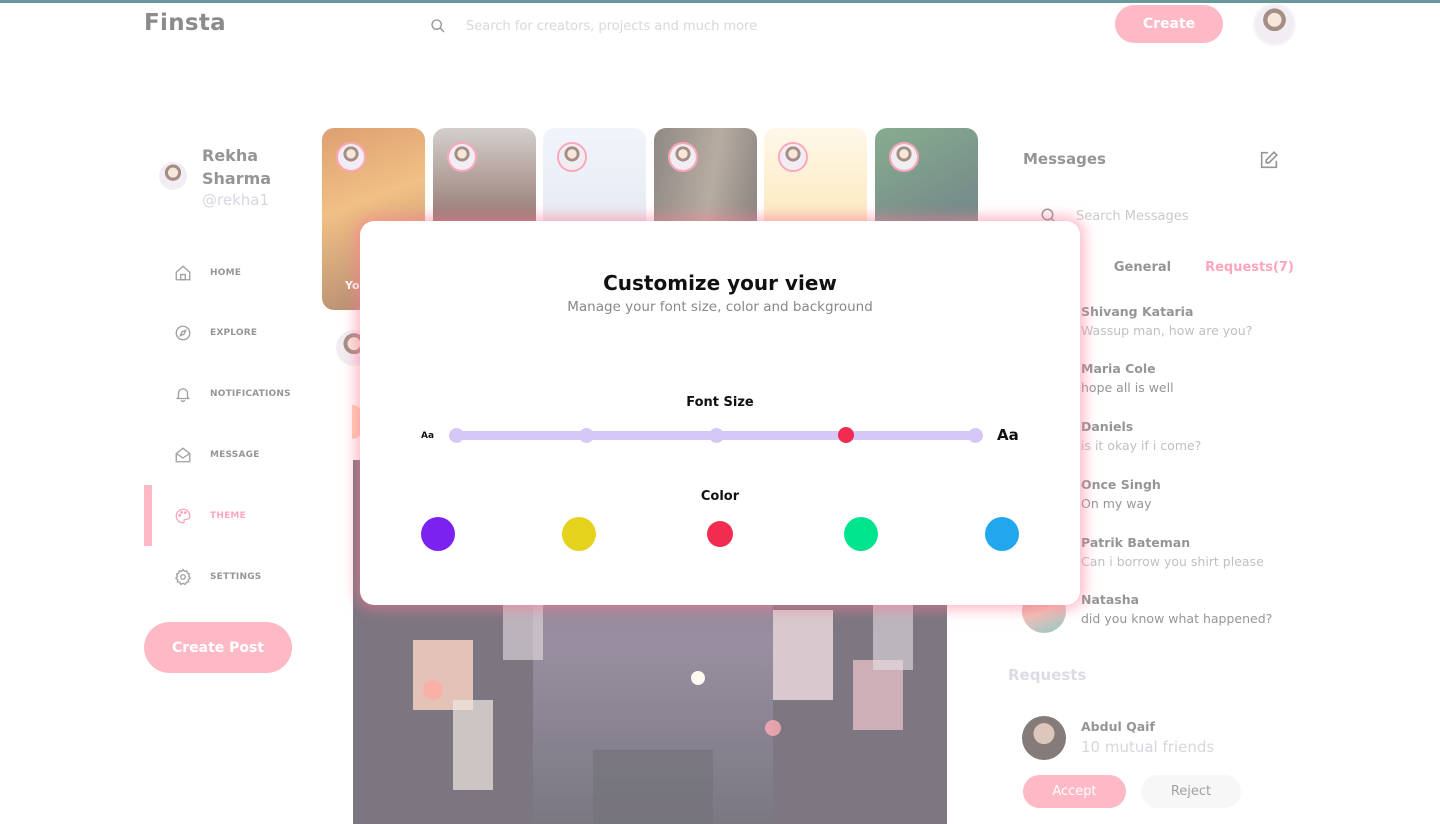 This screenshot has height=824, width=1440. What do you see at coordinates (720, 402) in the screenshot?
I see `font-size-label: Font Size` at bounding box center [720, 402].